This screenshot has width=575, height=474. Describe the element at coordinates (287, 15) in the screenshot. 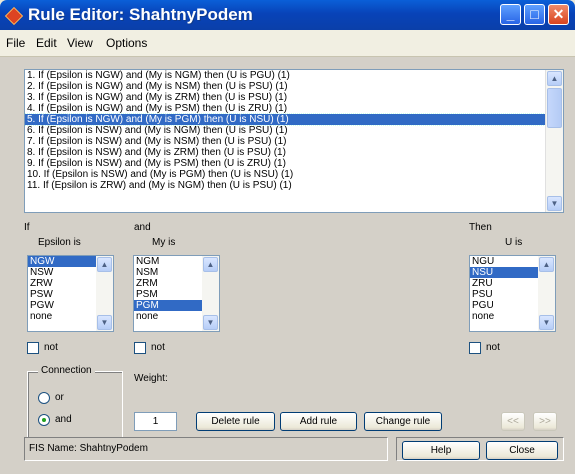

I see `title-bar: Rule Editor: ShahtnyPodem _ □ ✕` at that location.